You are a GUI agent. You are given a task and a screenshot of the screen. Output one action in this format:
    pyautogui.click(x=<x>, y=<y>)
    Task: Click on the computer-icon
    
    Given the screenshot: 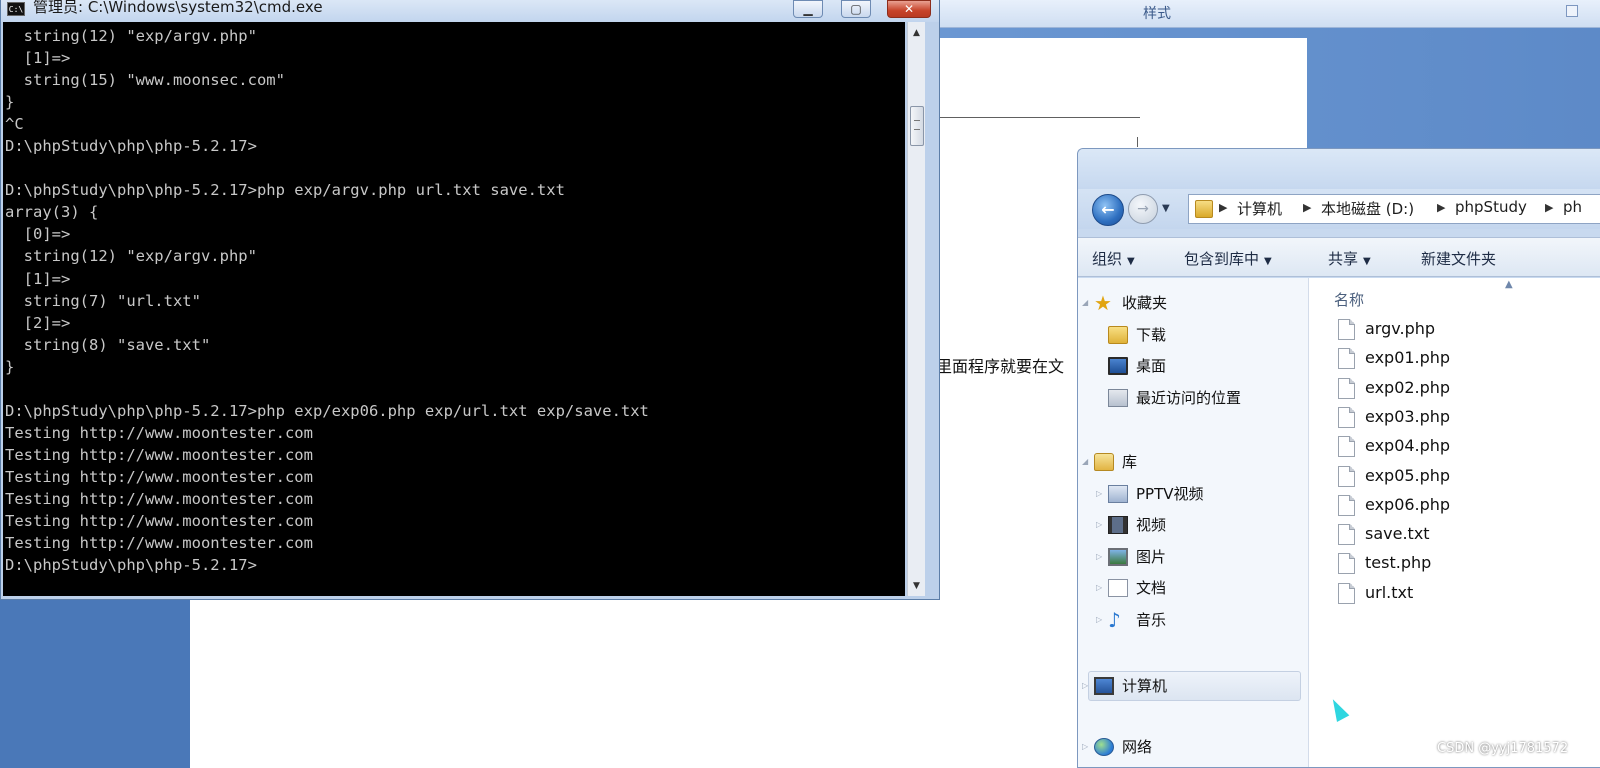 What is the action you would take?
    pyautogui.click(x=1104, y=686)
    